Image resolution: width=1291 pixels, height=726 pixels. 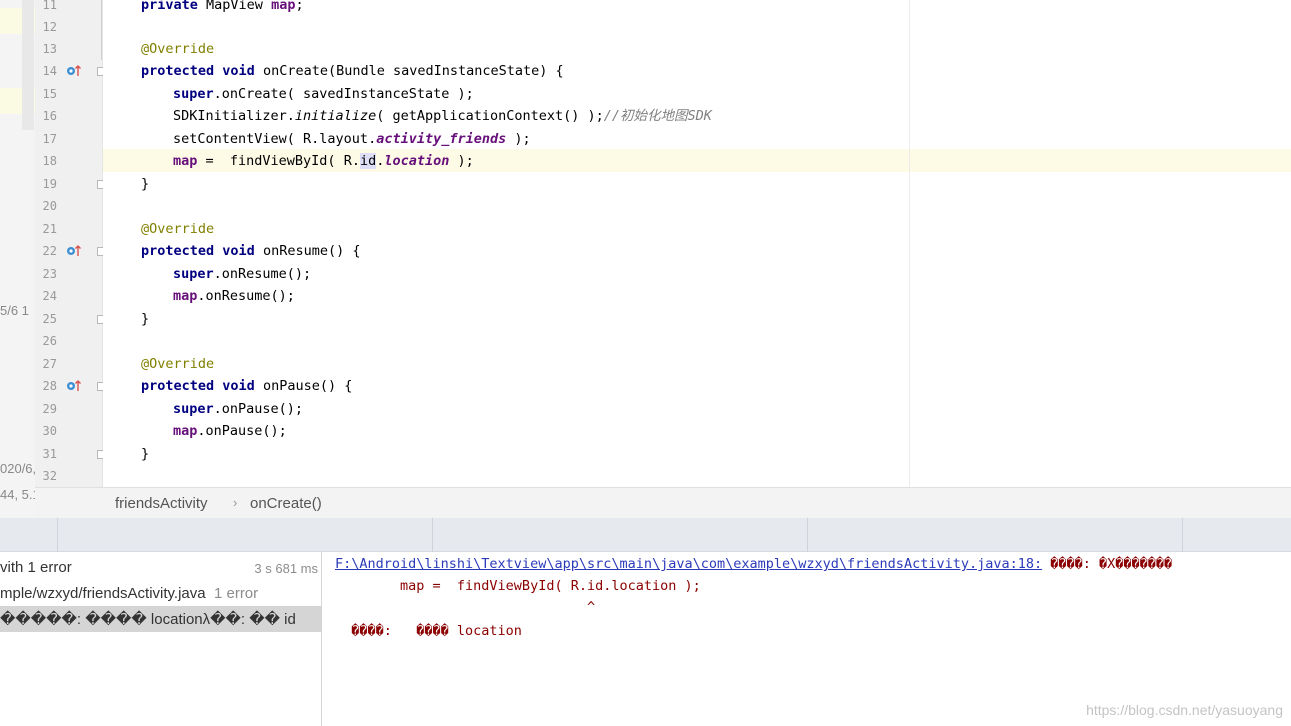 What do you see at coordinates (49, 409) in the screenshot?
I see `line-number: 29` at bounding box center [49, 409].